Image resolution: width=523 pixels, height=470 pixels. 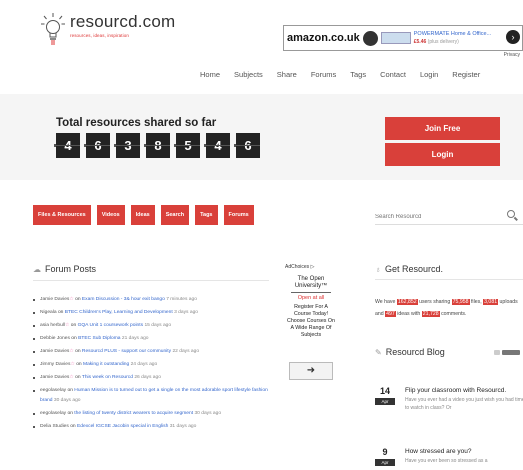 What do you see at coordinates (206, 215) in the screenshot?
I see `tags-button: Tags` at bounding box center [206, 215].